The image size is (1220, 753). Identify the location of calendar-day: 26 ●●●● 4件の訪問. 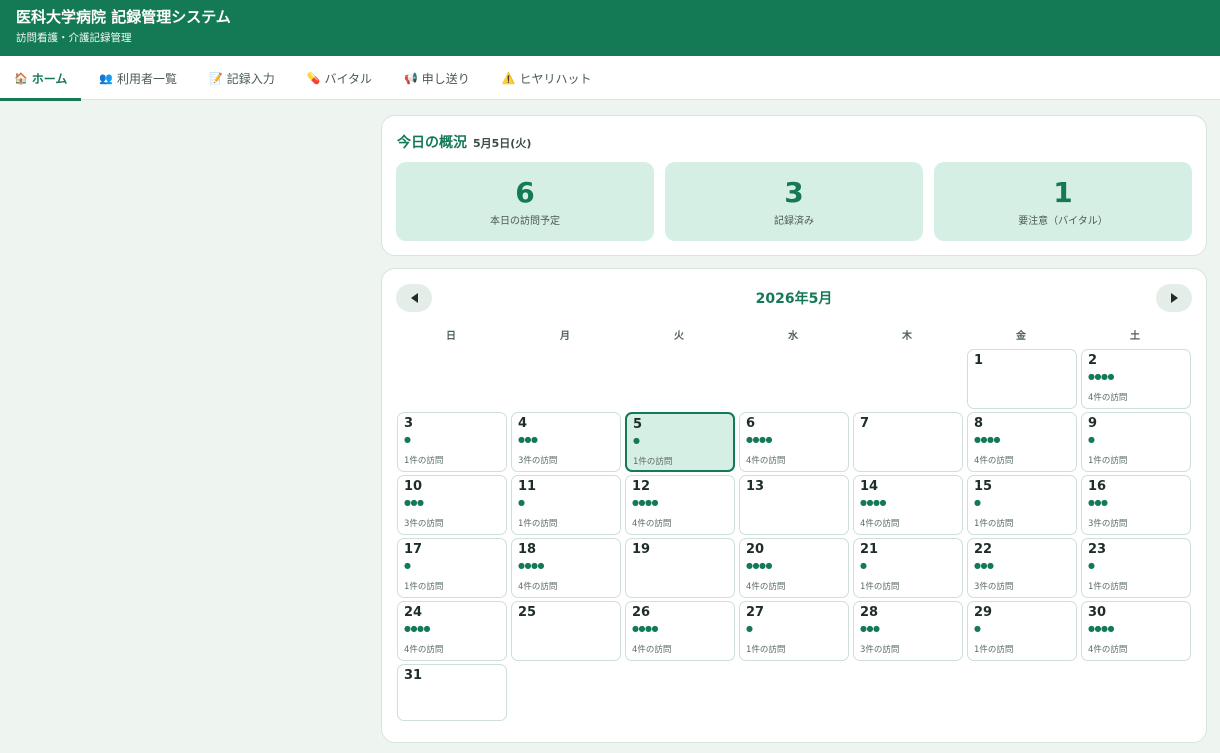
(680, 631).